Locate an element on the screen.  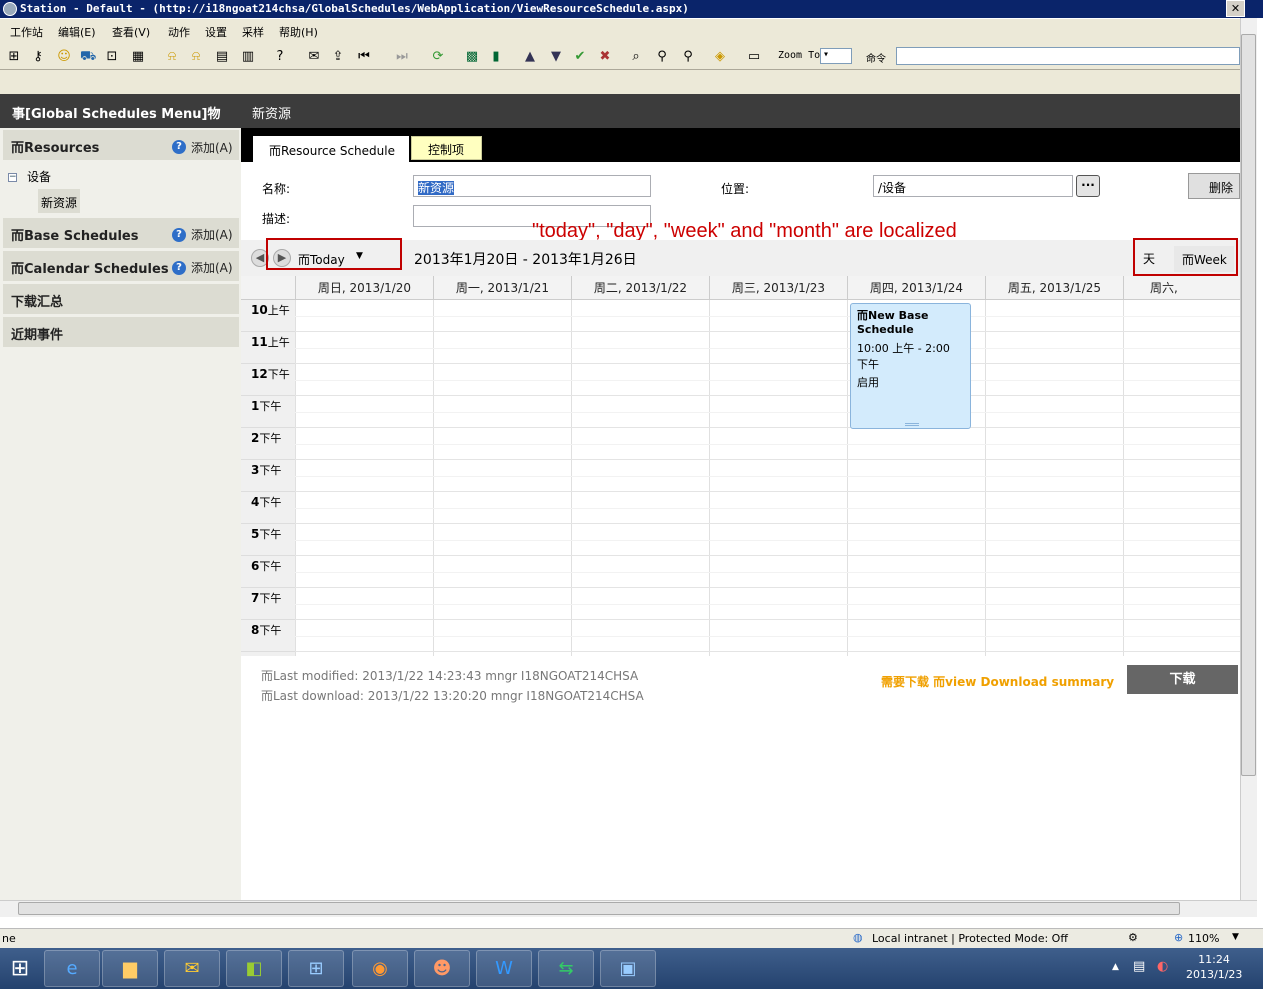
report-icon: ▥ is located at coordinates (248, 57).